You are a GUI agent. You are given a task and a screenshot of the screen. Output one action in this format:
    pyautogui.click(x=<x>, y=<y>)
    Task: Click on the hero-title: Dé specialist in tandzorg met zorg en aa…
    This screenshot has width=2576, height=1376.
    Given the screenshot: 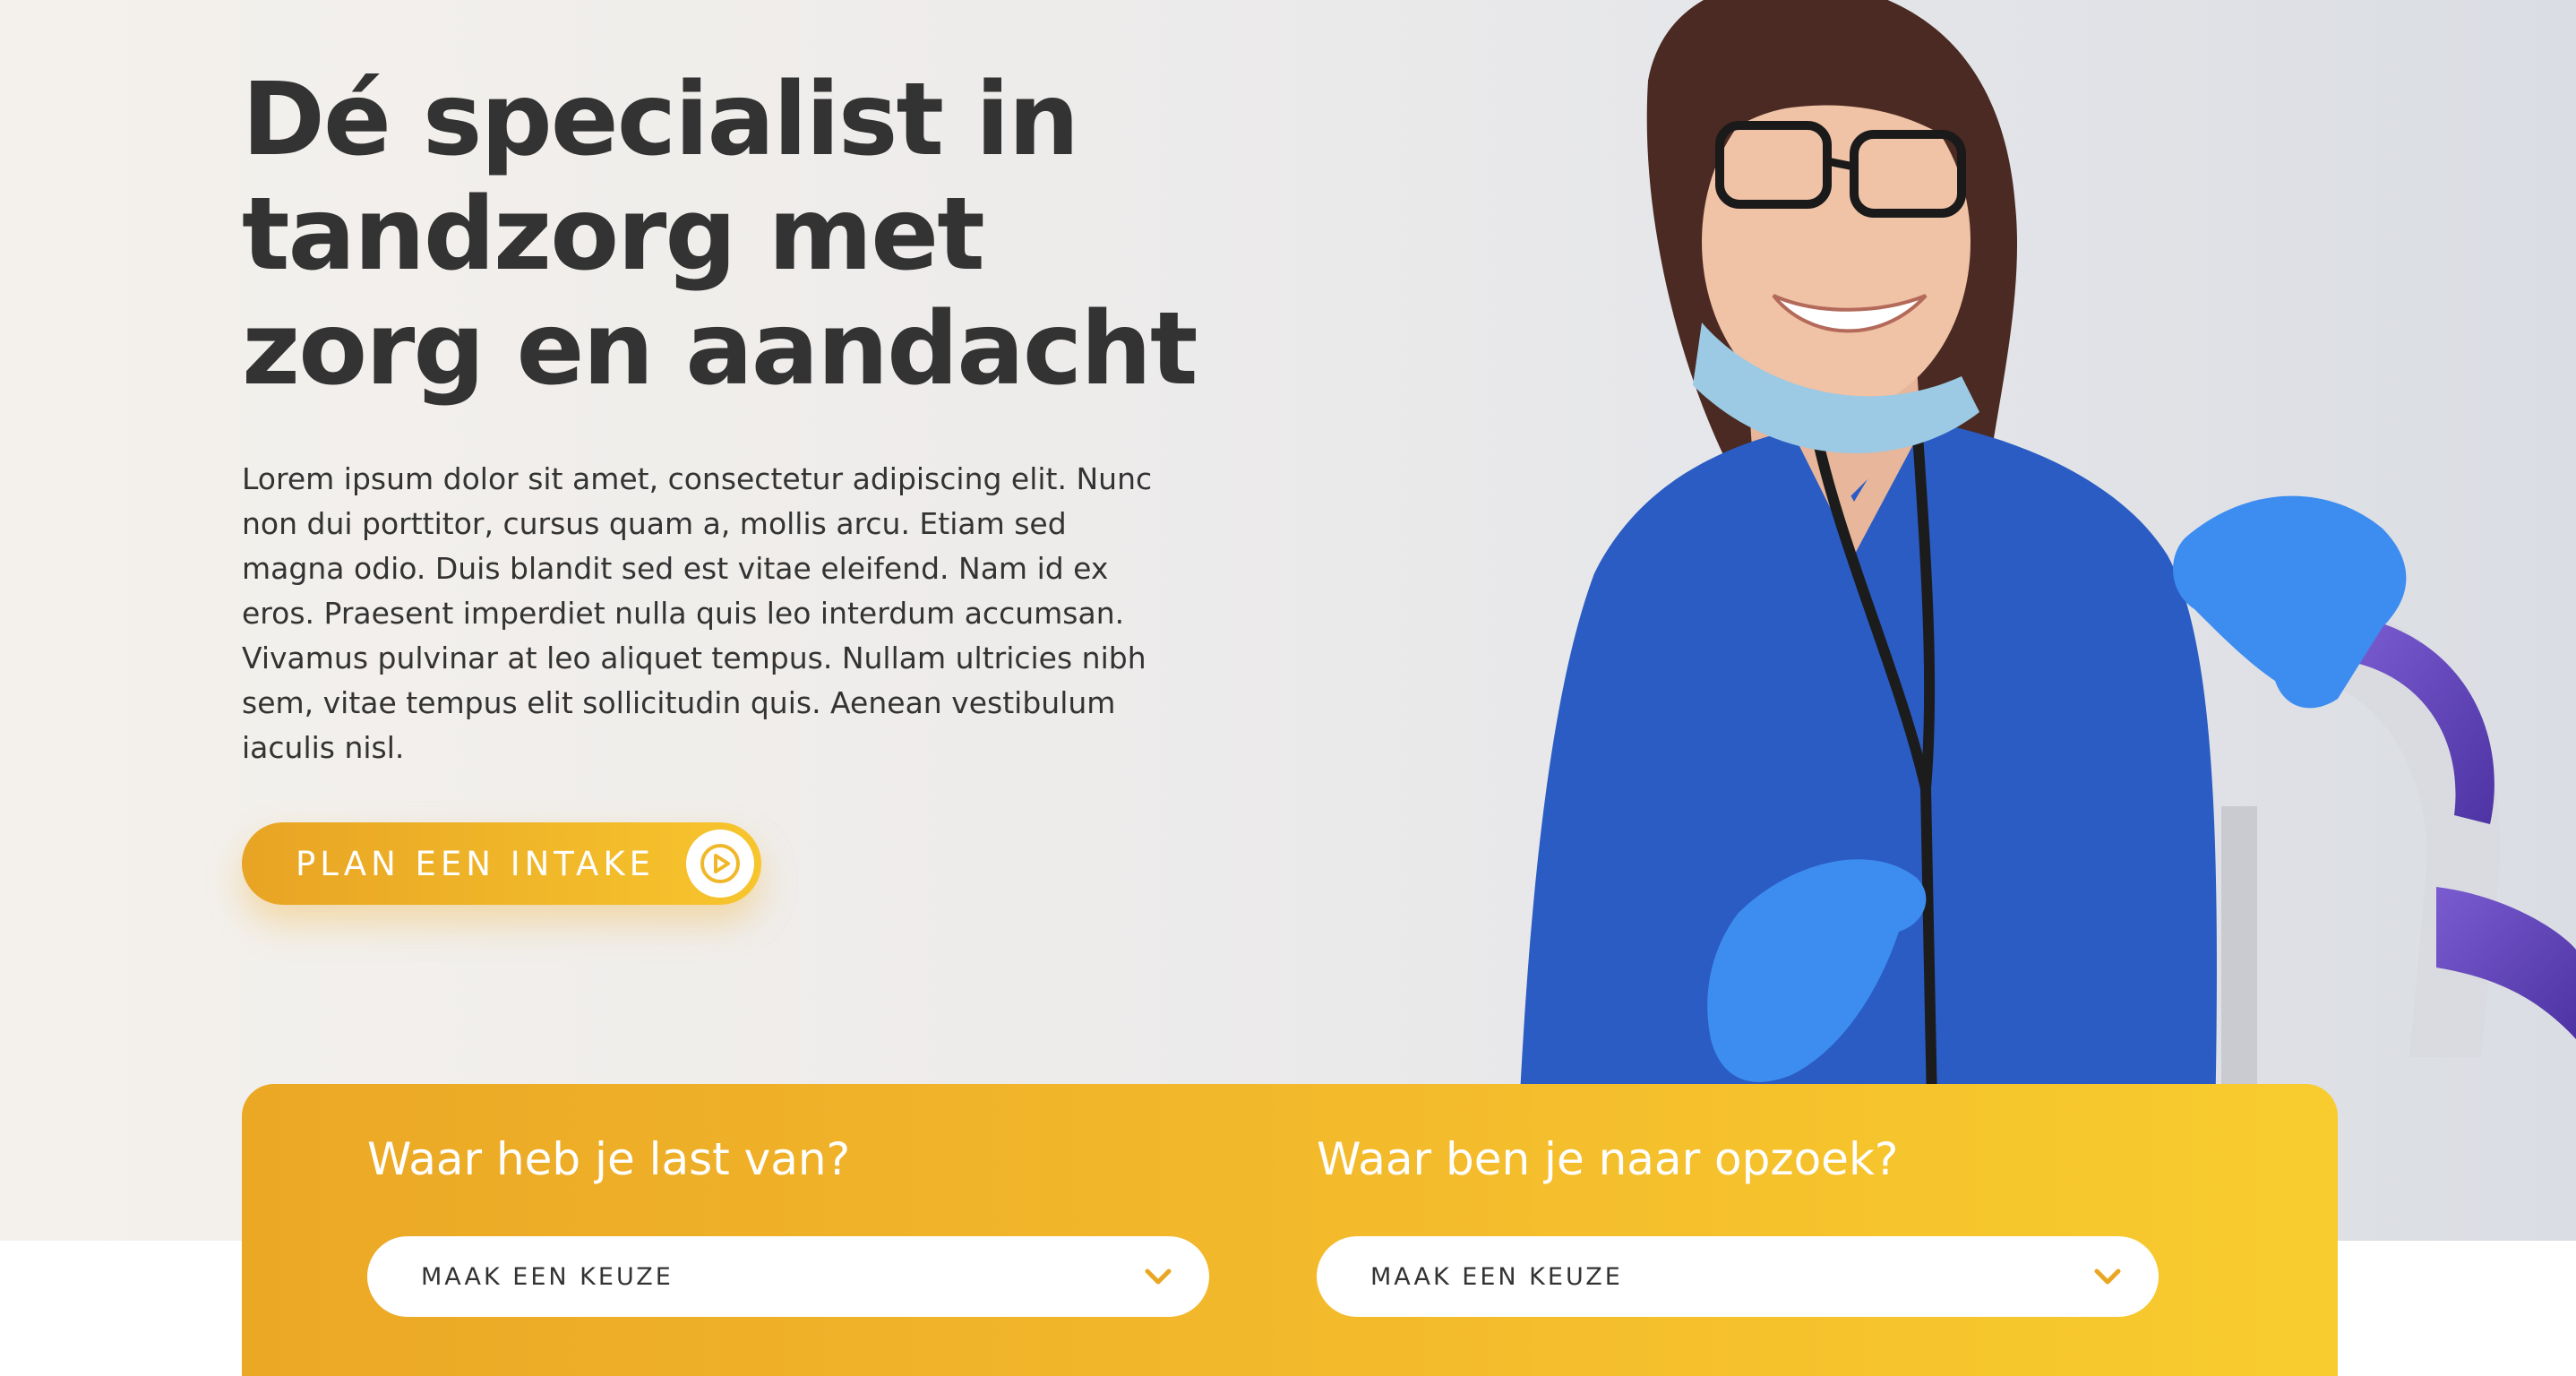 What is the action you would take?
    pyautogui.click(x=734, y=235)
    